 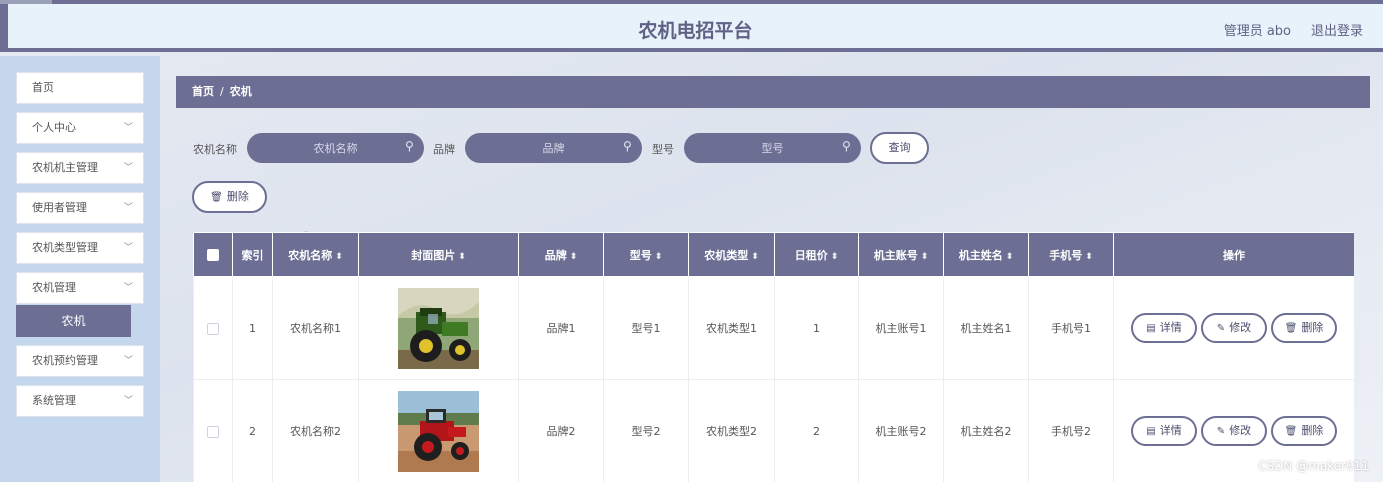 I want to click on brand-search-input, so click(x=553, y=148).